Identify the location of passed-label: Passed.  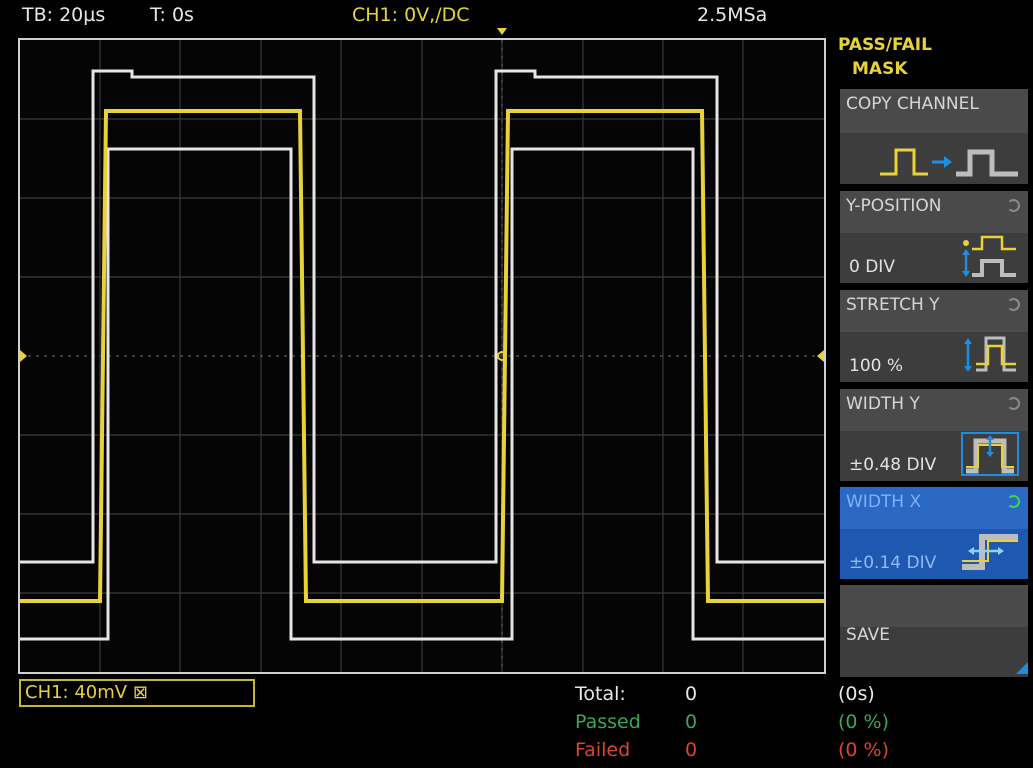
(608, 722).